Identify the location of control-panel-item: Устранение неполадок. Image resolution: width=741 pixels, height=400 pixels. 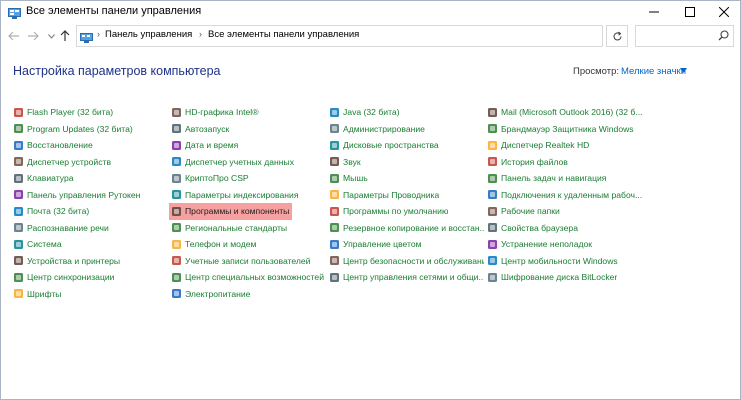
(564, 244).